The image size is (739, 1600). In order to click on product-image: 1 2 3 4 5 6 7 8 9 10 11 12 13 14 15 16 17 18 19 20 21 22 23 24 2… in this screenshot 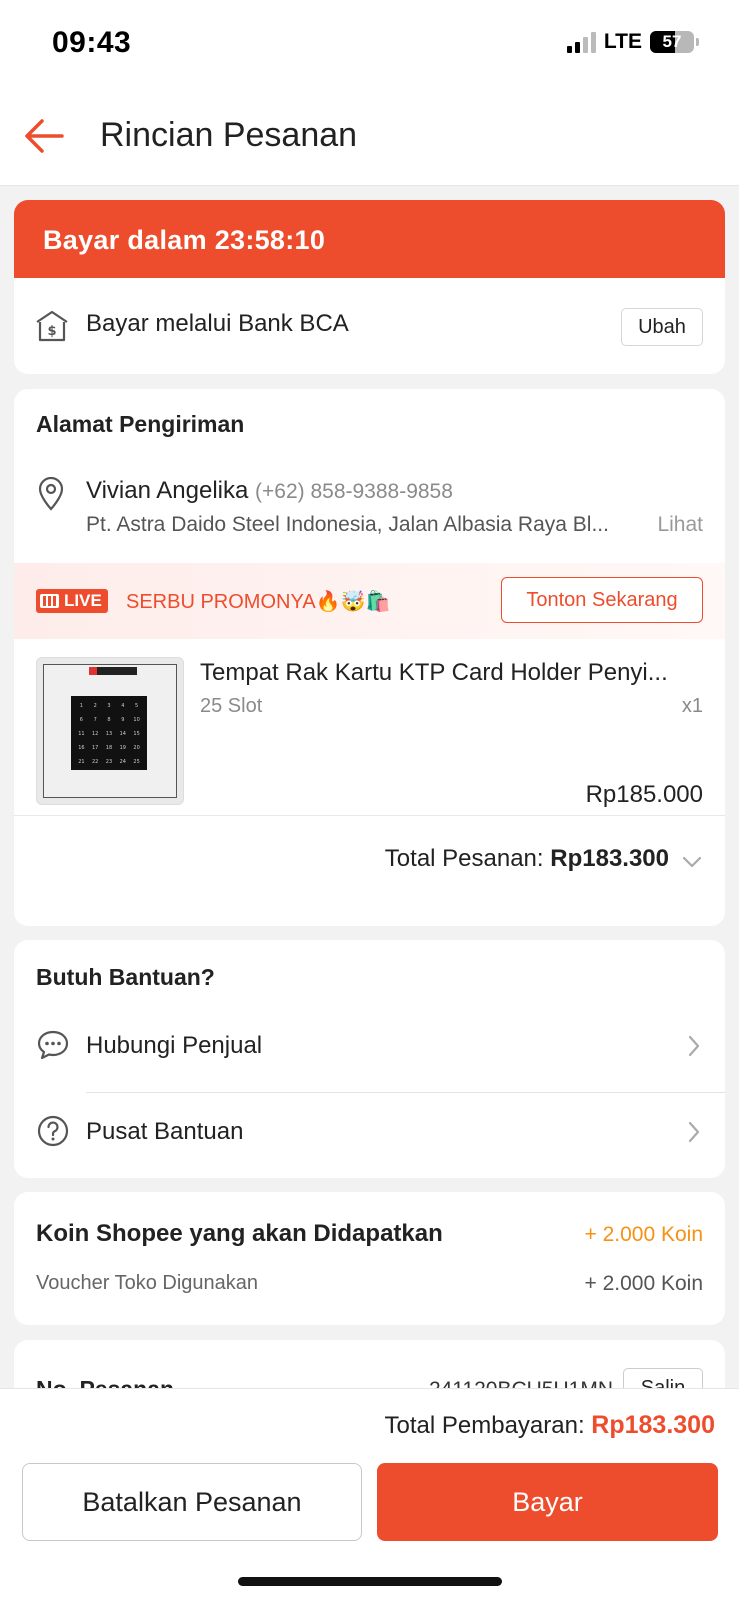, I will do `click(110, 731)`.